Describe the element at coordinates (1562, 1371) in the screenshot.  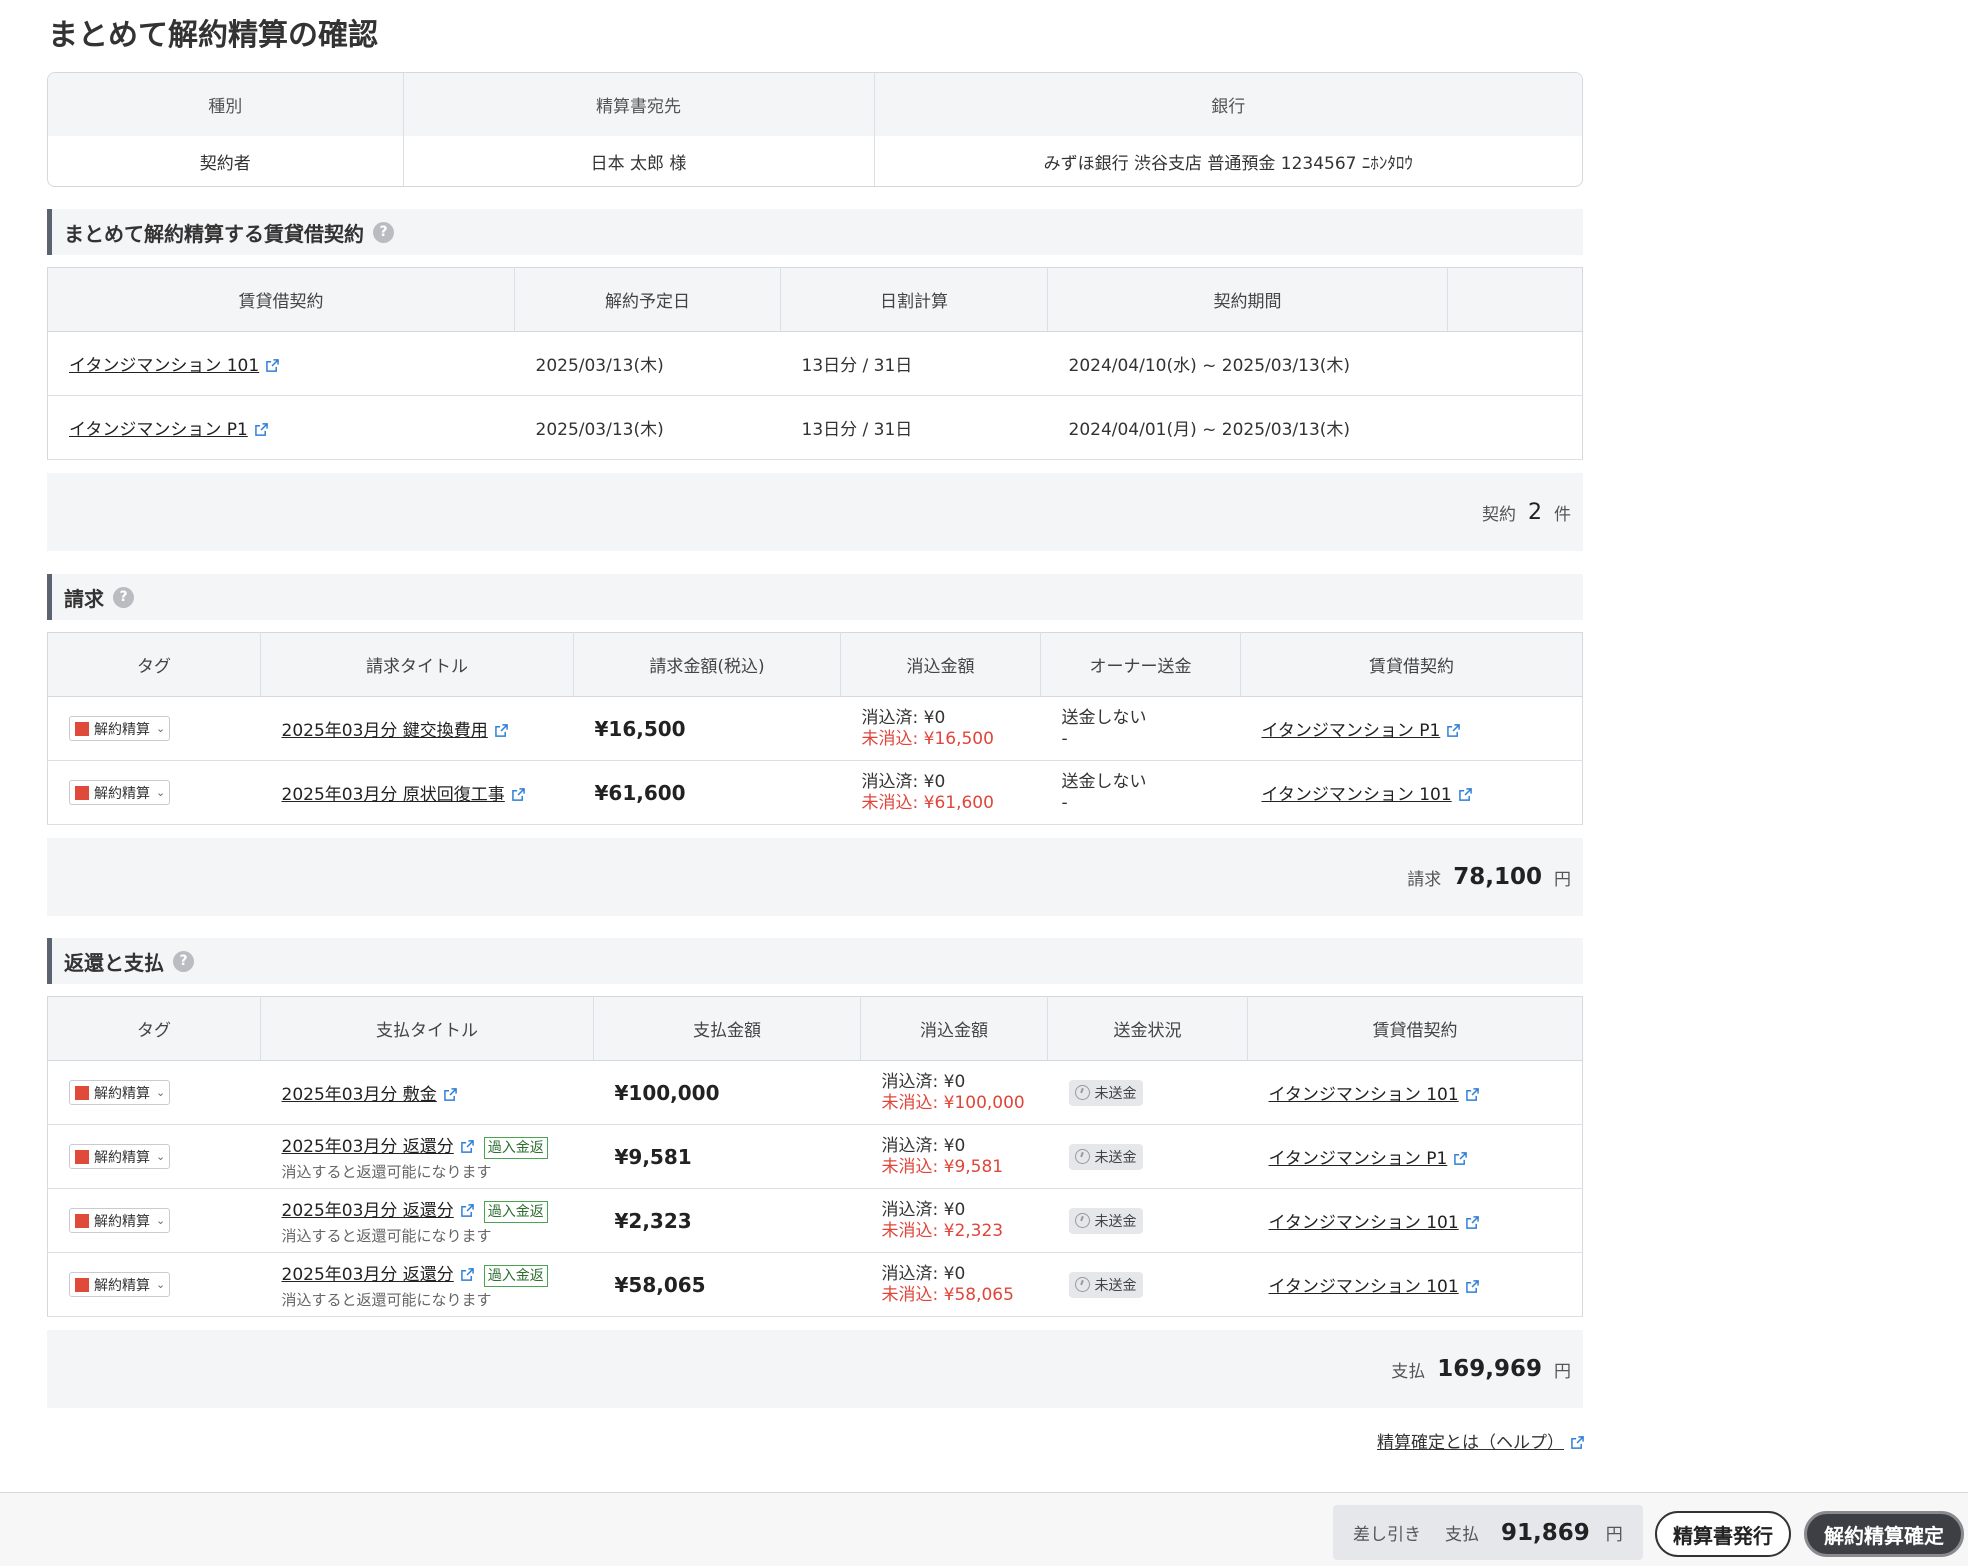
I see `refund-total-unit: 円` at that location.